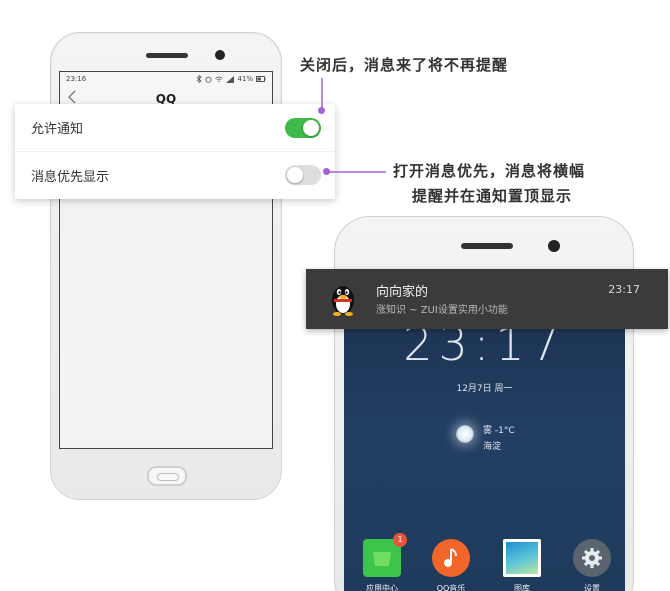 The width and height of the screenshot is (670, 591). What do you see at coordinates (402, 292) in the screenshot?
I see `notification-title: 向向家的` at bounding box center [402, 292].